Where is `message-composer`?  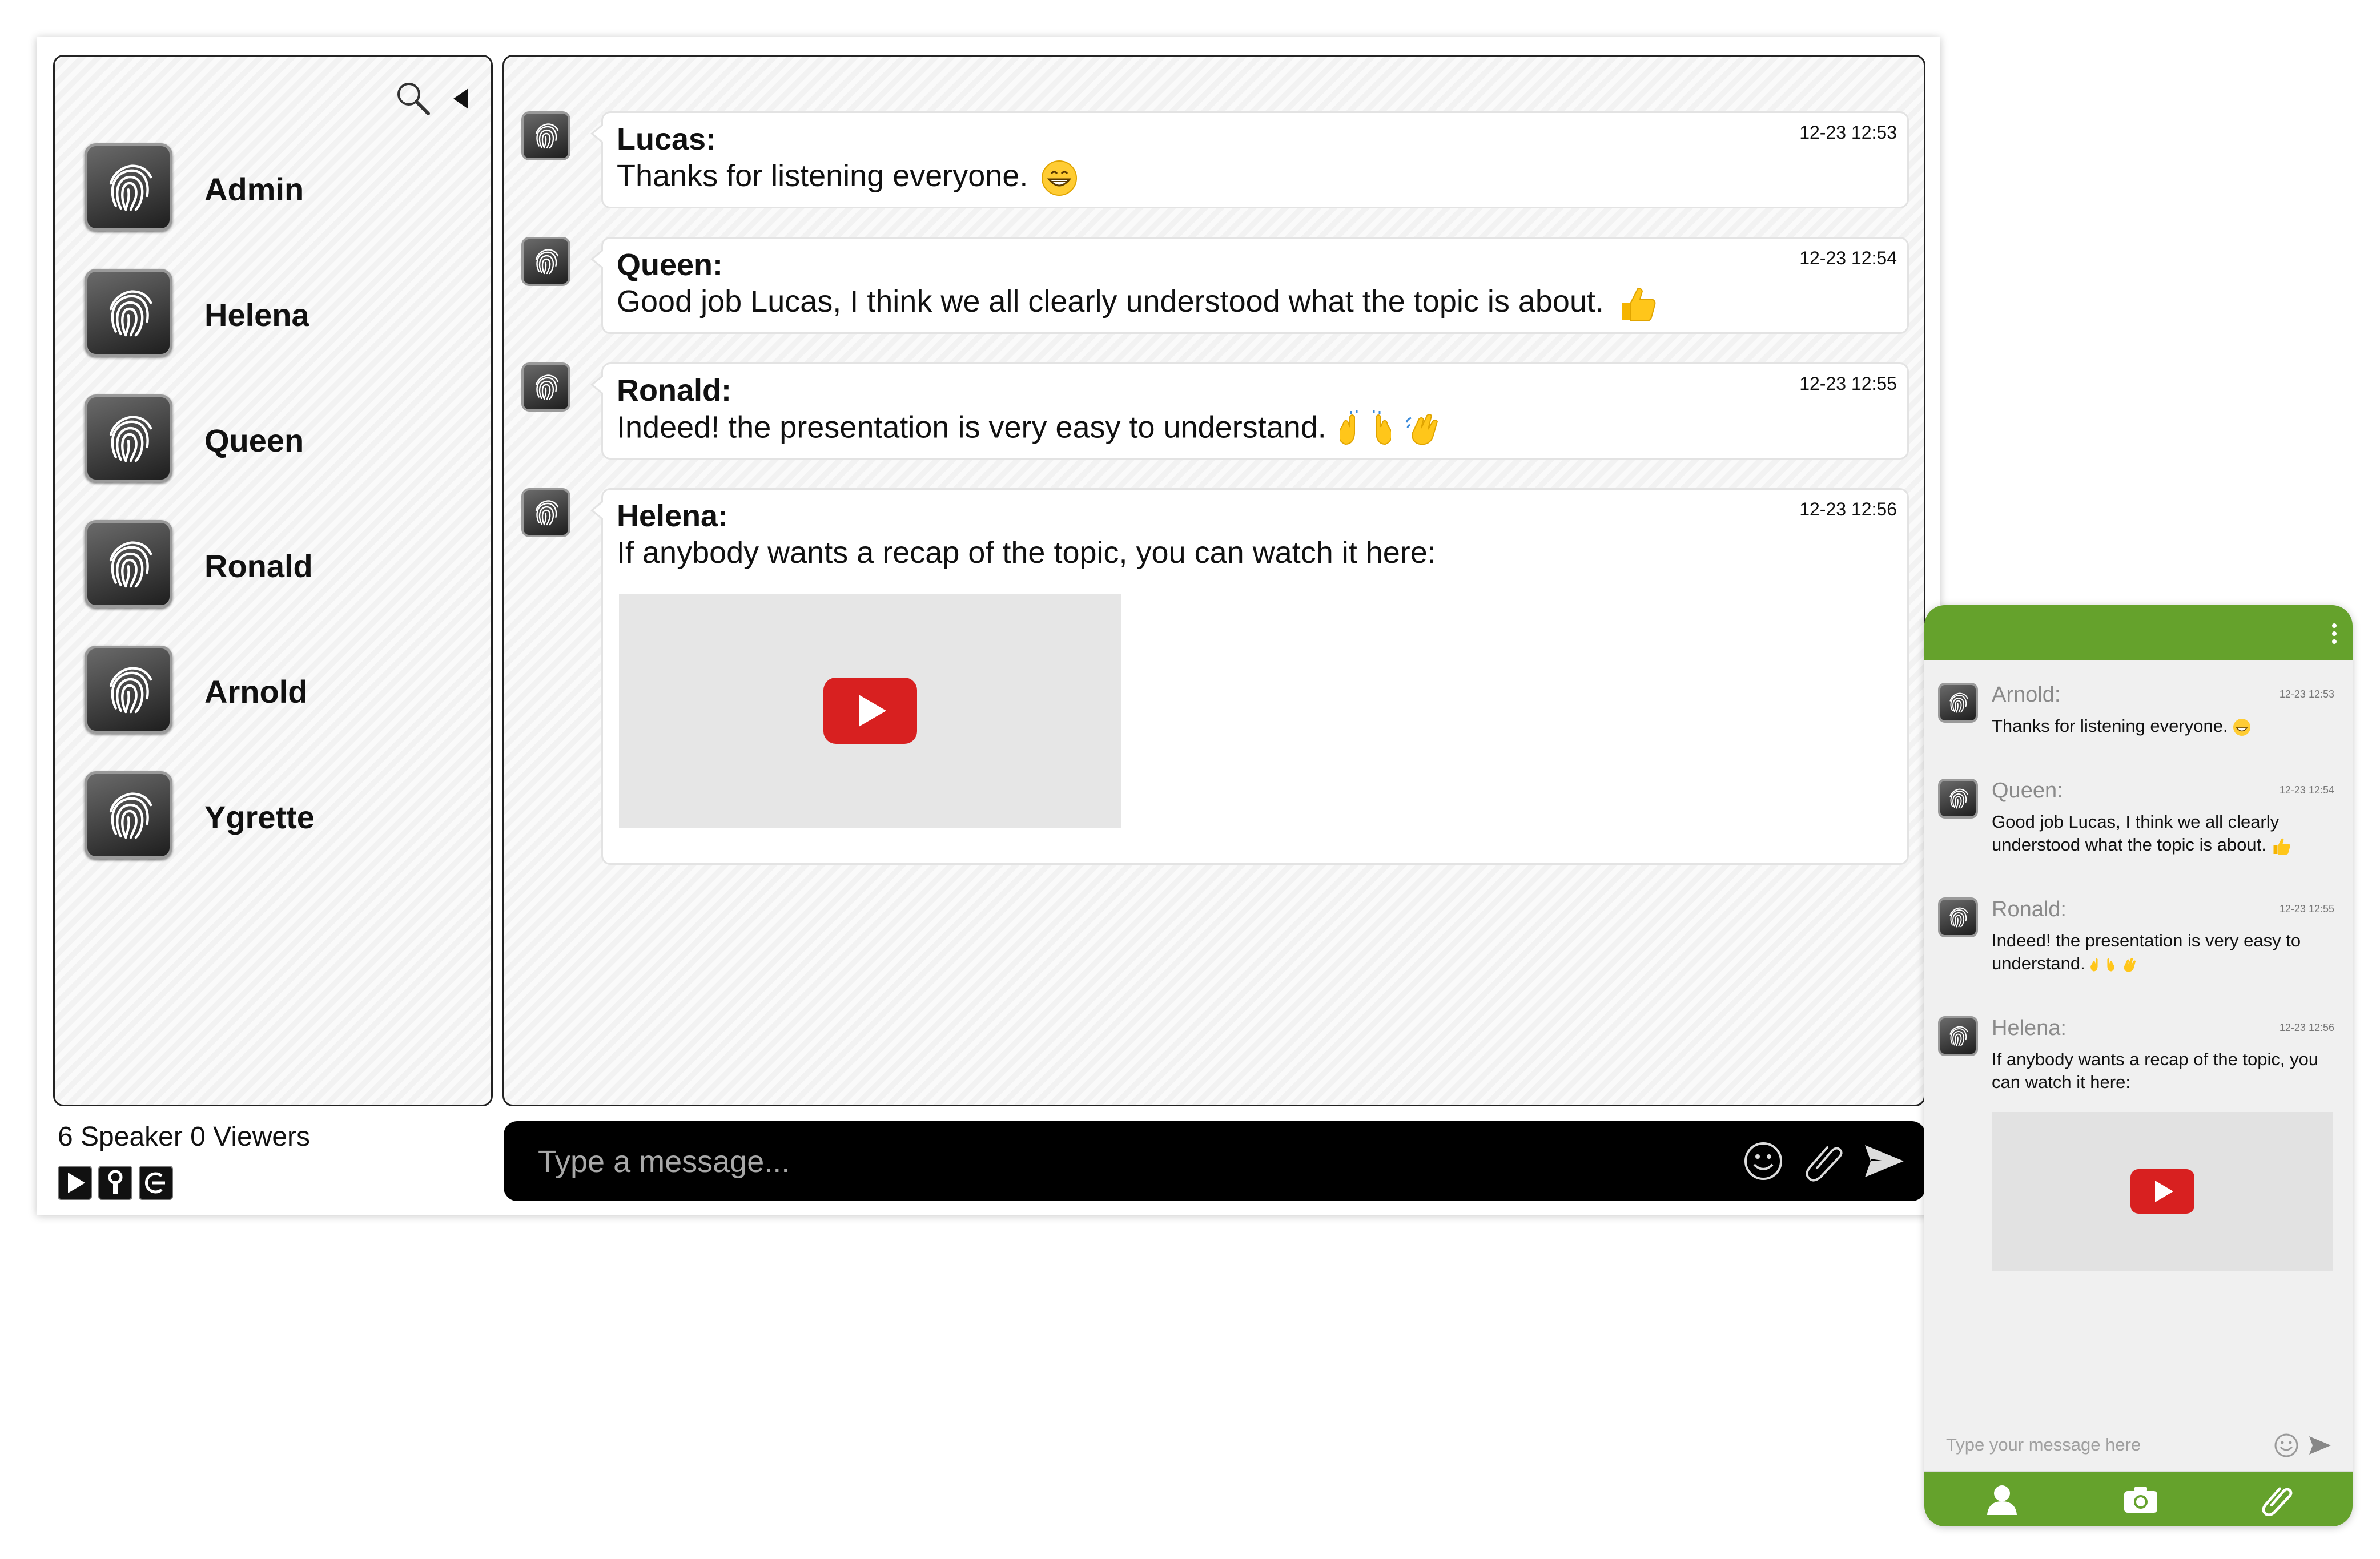
message-composer is located at coordinates (1214, 1161).